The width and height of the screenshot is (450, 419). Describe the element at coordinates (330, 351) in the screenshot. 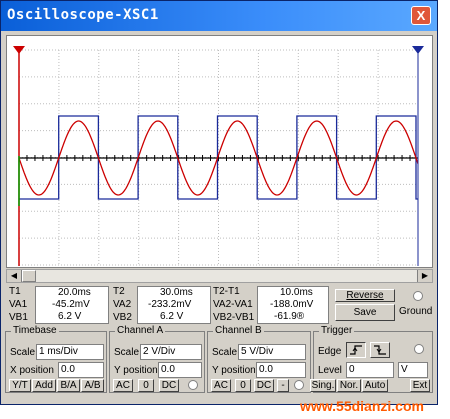

I see `trigger-edge-label: Edge` at that location.